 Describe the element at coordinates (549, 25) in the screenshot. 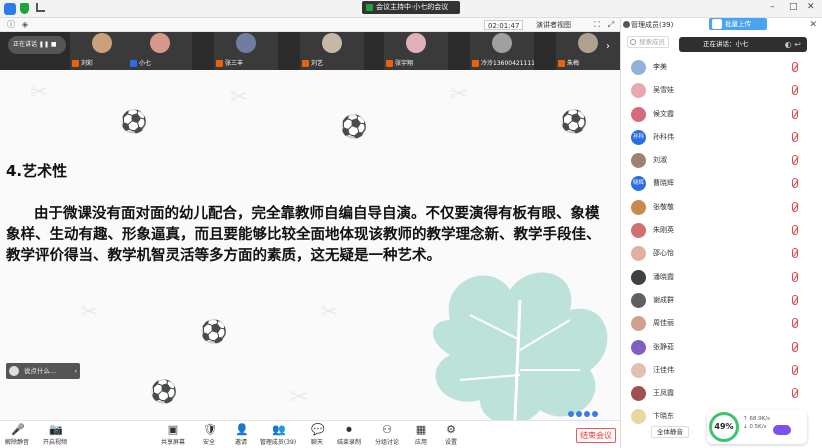

I see `view-switch-button: 演讲者视图` at that location.